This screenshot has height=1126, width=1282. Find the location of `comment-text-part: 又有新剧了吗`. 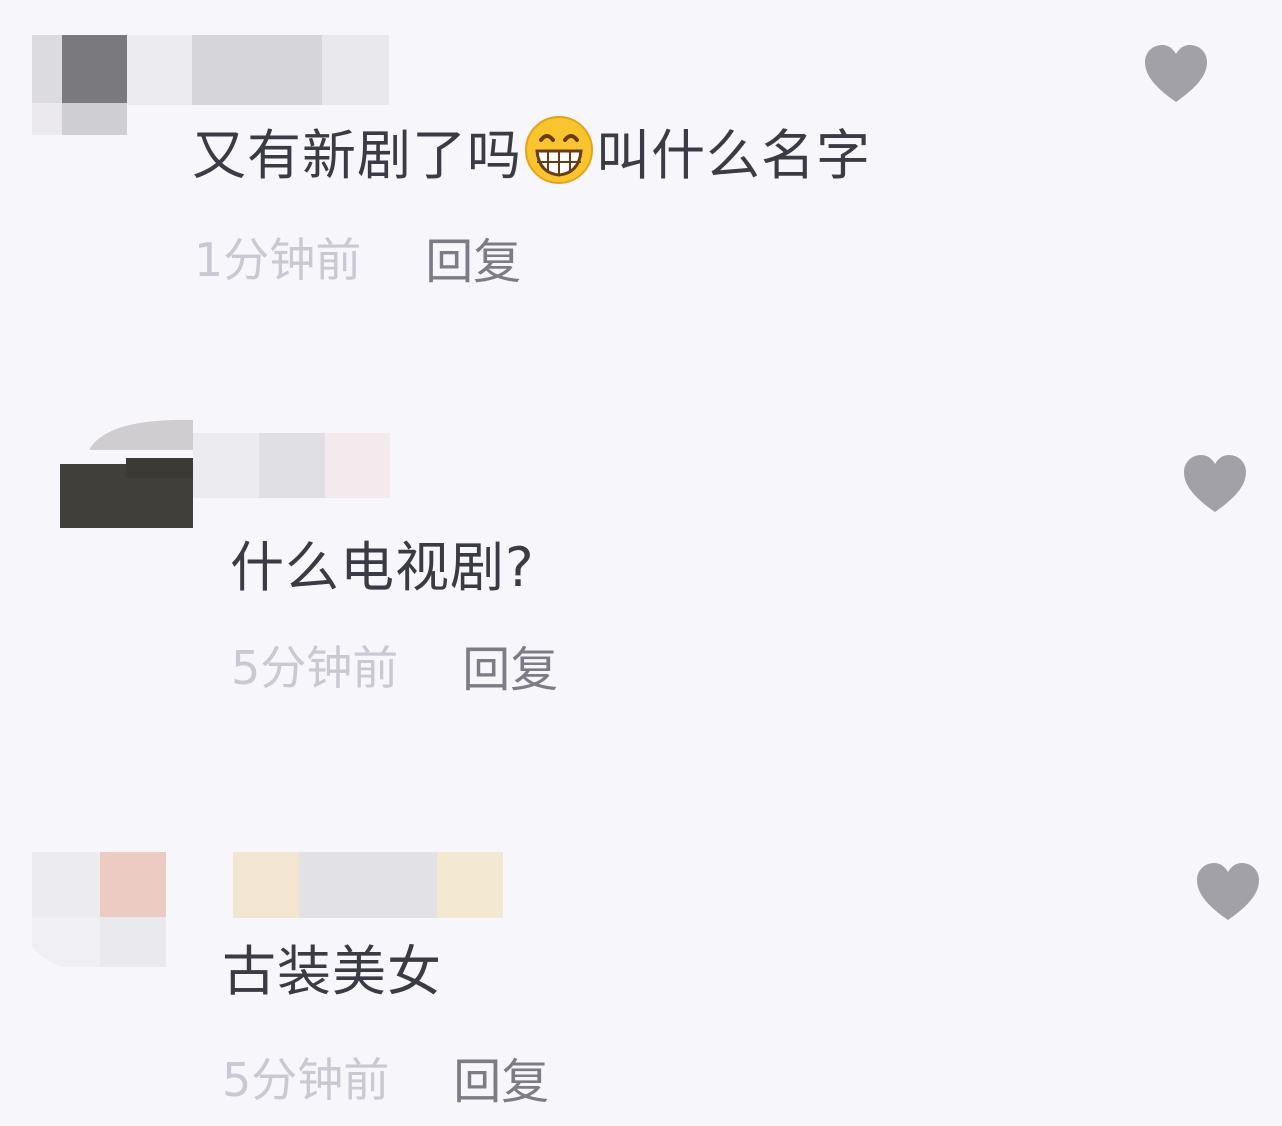

comment-text-part: 又有新剧了吗 is located at coordinates (357, 155).